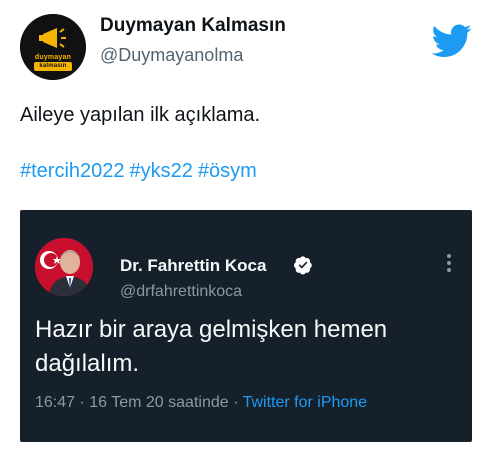  Describe the element at coordinates (72, 171) in the screenshot. I see `hashtag-link: #tercih2022` at that location.